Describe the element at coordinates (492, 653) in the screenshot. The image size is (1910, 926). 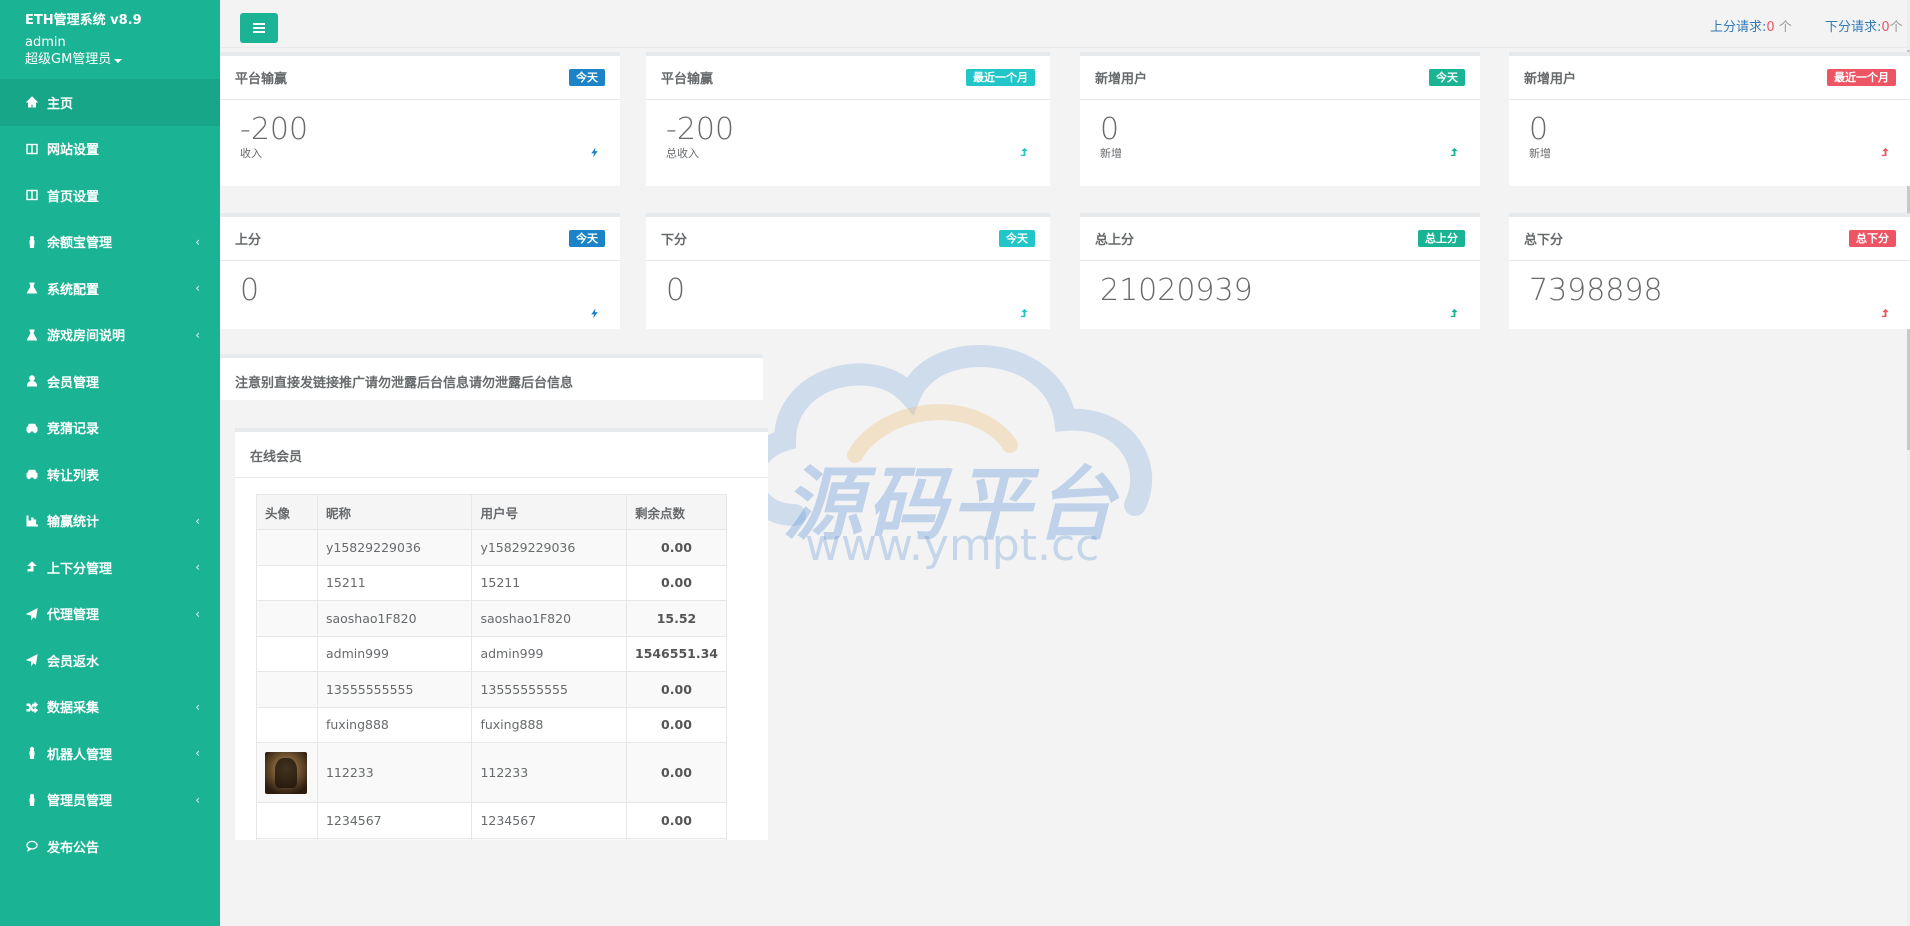
I see `table-row: admin999 admin999 1546551.34` at that location.